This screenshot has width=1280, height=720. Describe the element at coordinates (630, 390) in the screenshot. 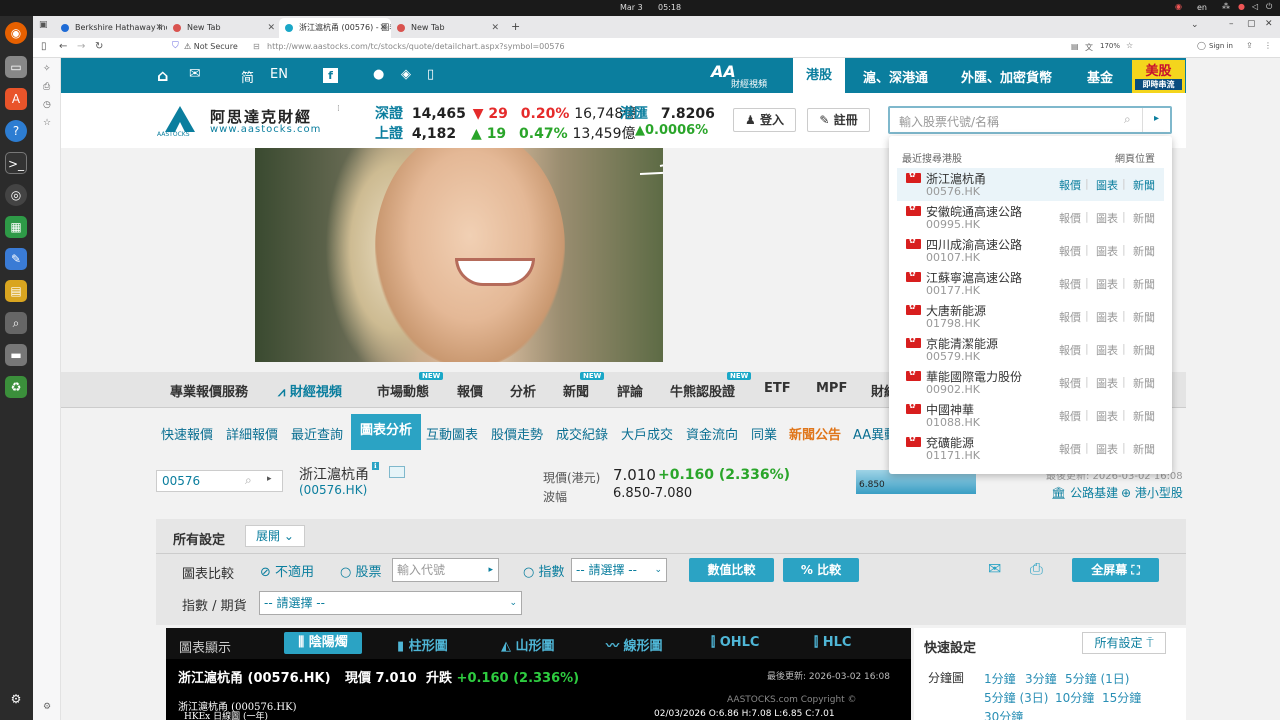

I see `menu-comment: 評論` at that location.